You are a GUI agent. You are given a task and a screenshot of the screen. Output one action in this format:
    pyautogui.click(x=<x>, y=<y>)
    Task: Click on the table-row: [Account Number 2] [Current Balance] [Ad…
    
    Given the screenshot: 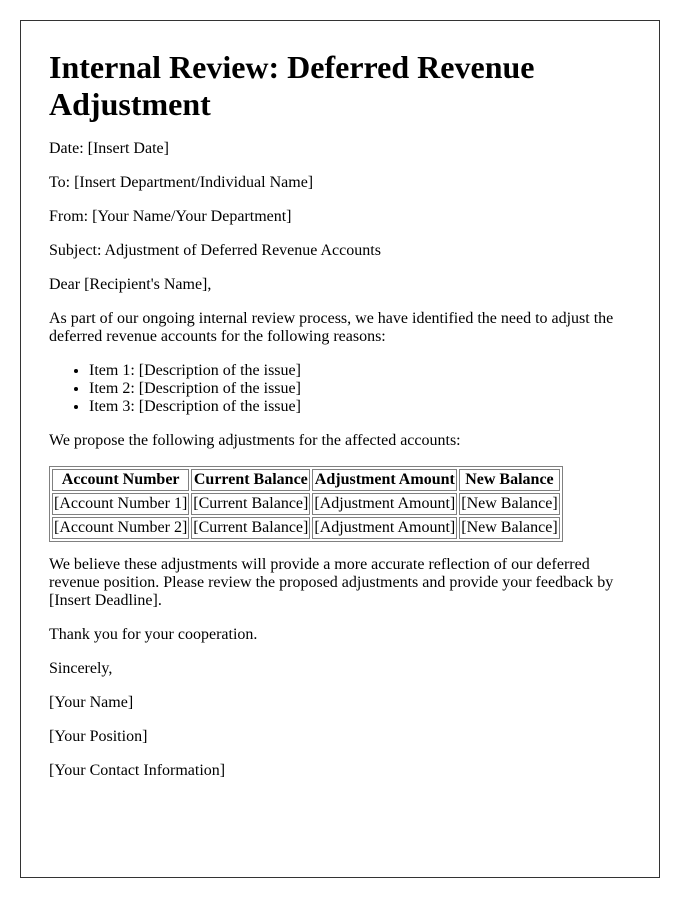 What is the action you would take?
    pyautogui.click(x=306, y=528)
    